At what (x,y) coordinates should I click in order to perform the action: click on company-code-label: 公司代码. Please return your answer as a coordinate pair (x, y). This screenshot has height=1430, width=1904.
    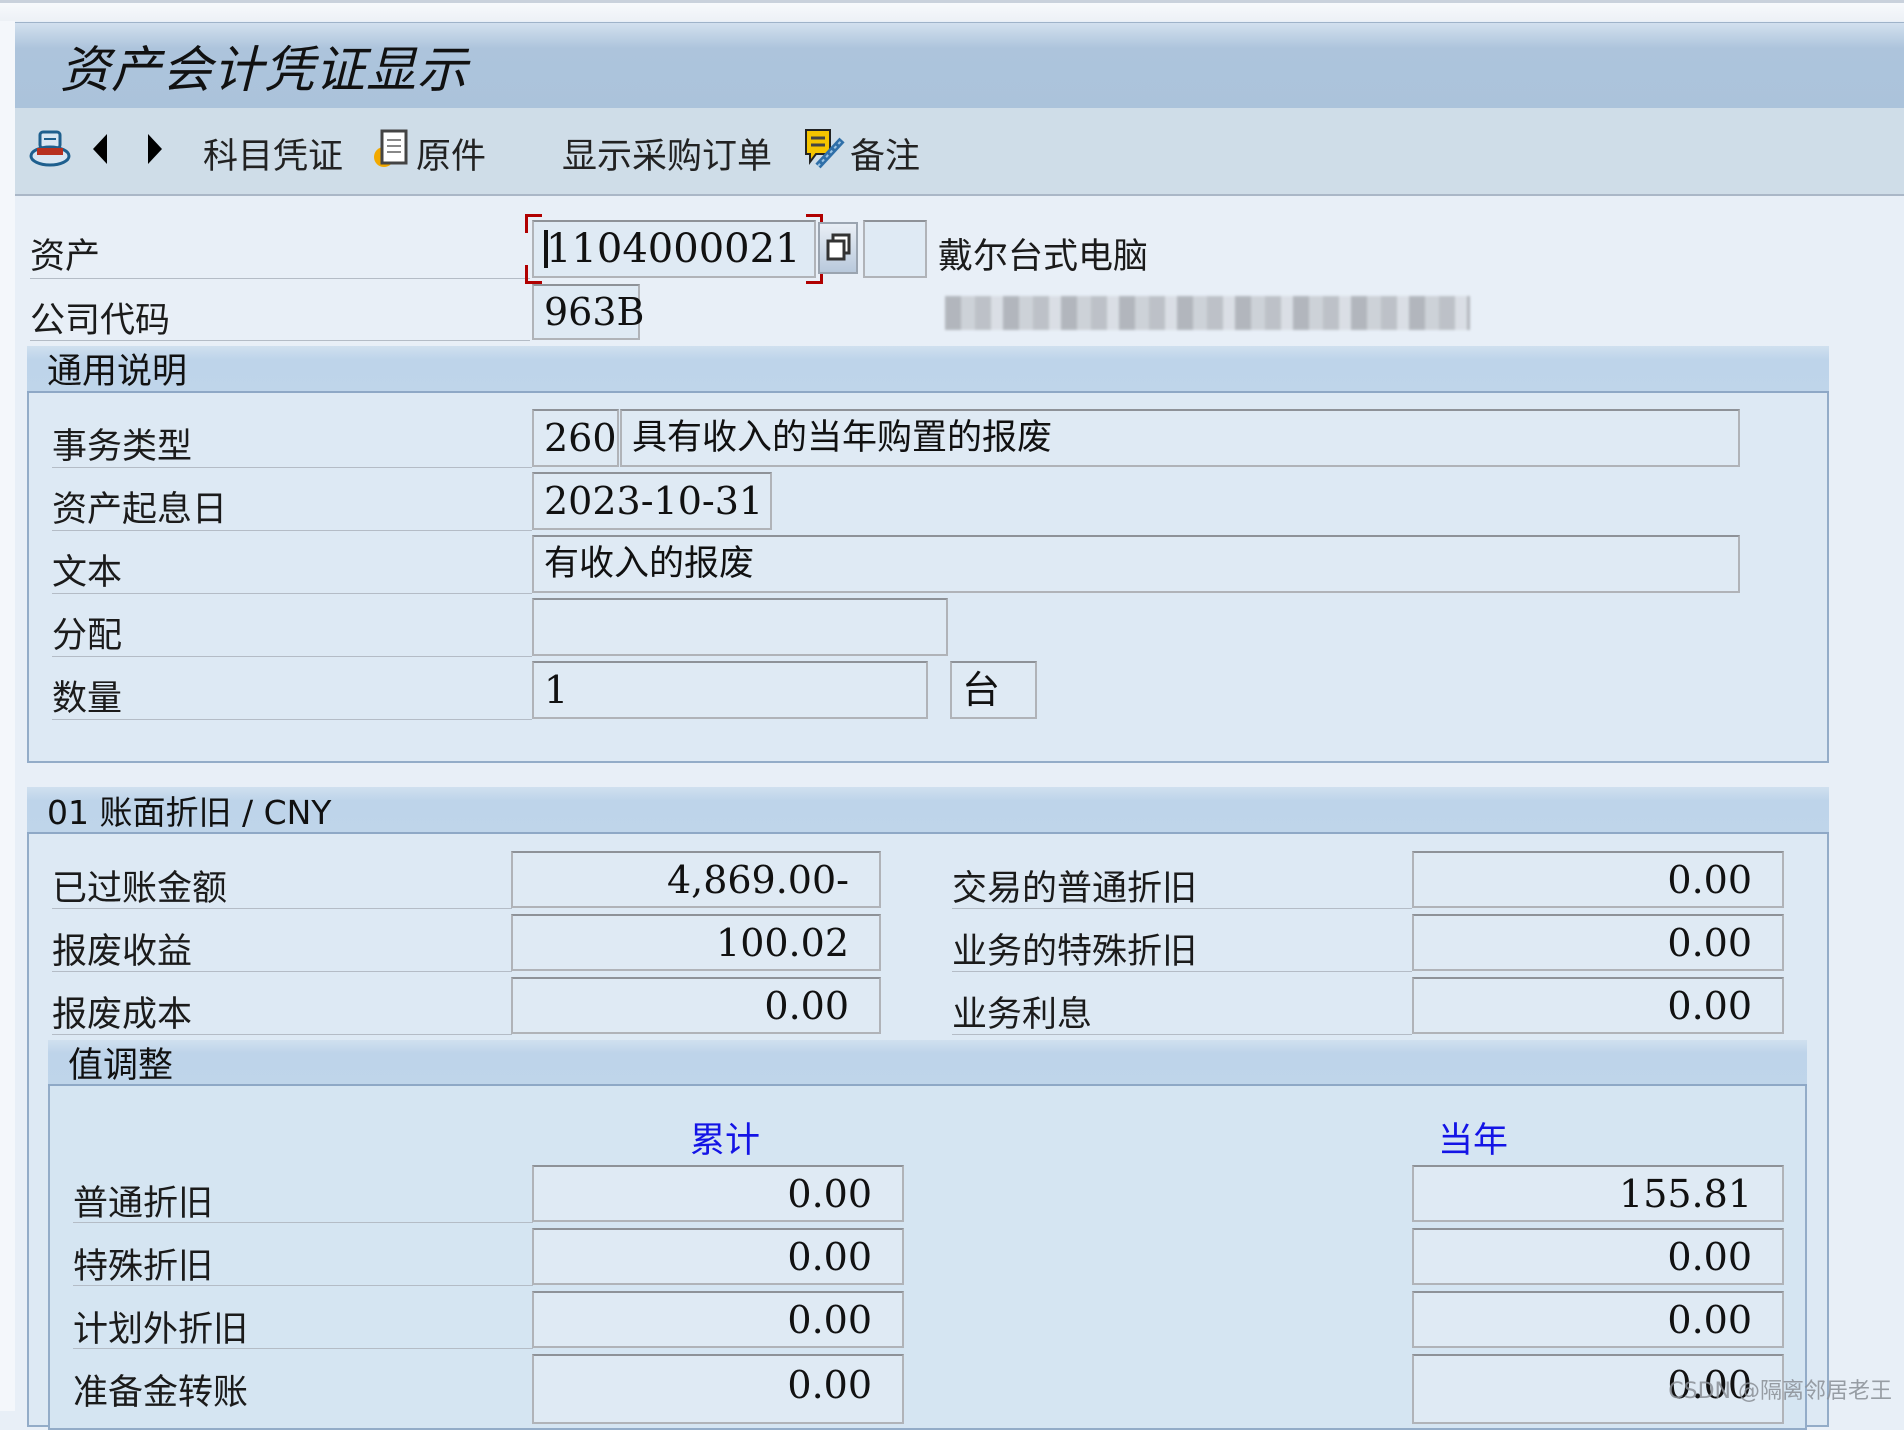
    Looking at the image, I should click on (100, 321).